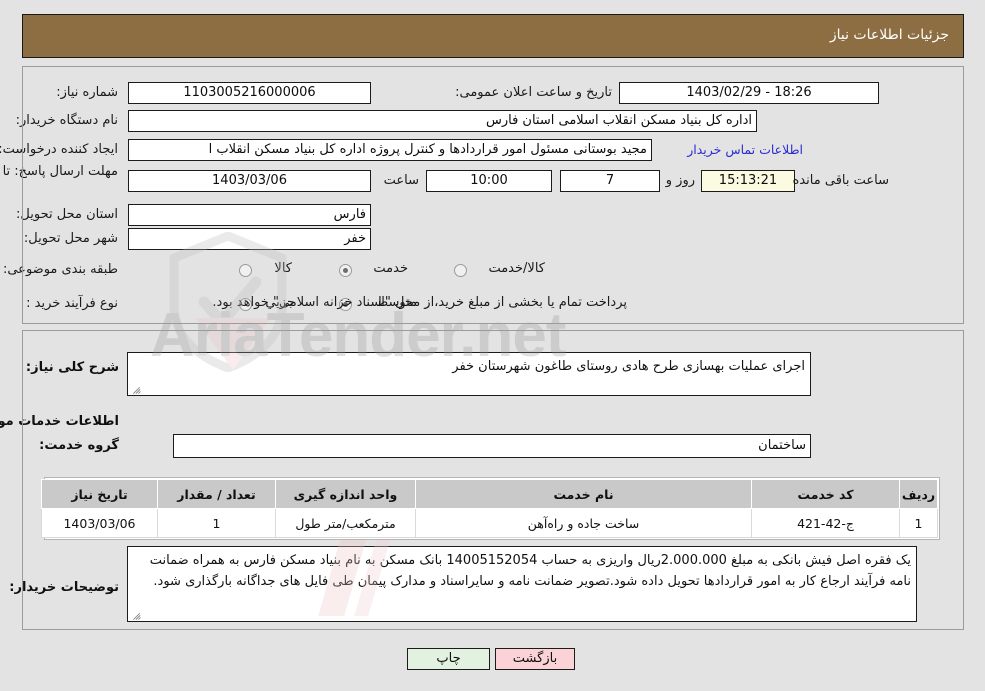 The height and width of the screenshot is (691, 985). I want to click on cell-unit: مترمکعب/متر طول, so click(345, 523).